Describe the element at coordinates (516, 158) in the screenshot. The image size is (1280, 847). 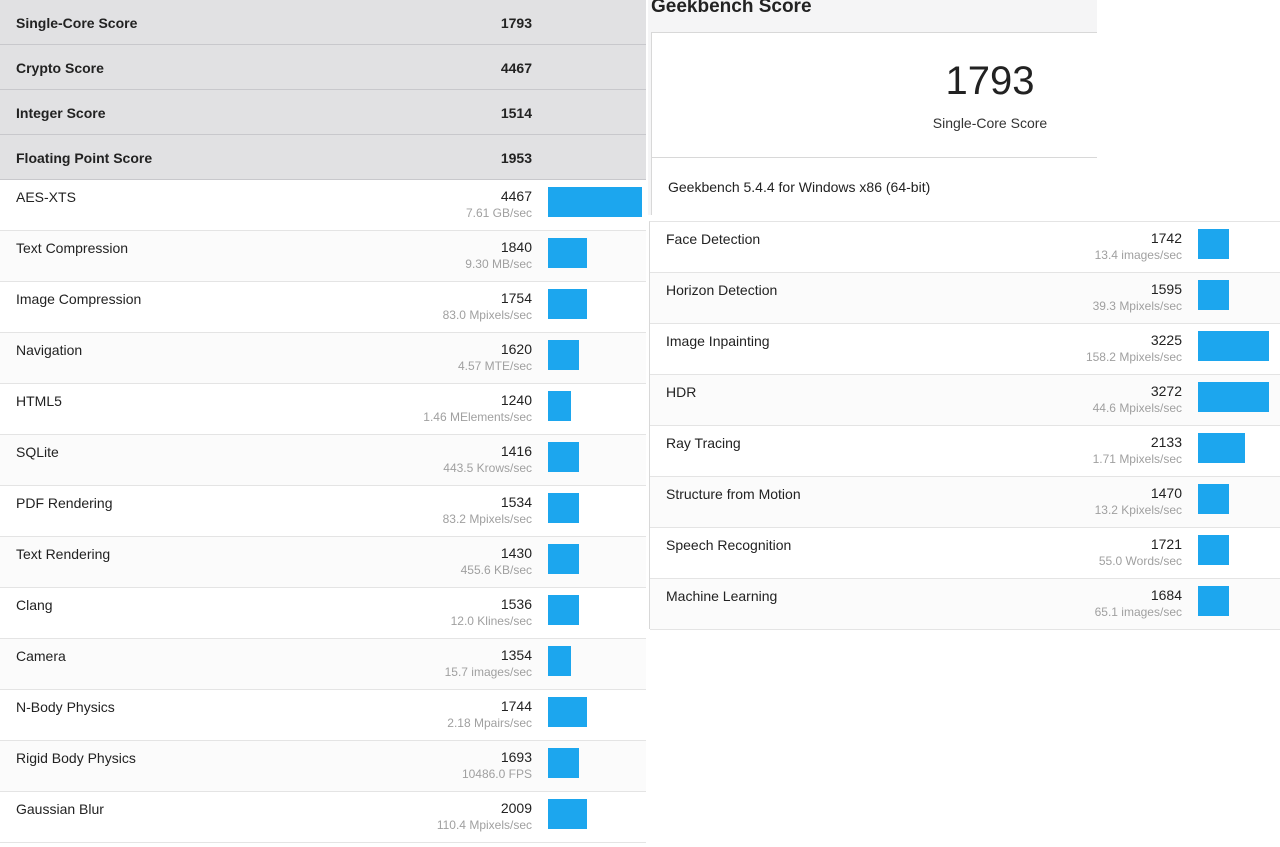
I see `section-score: 1953` at that location.